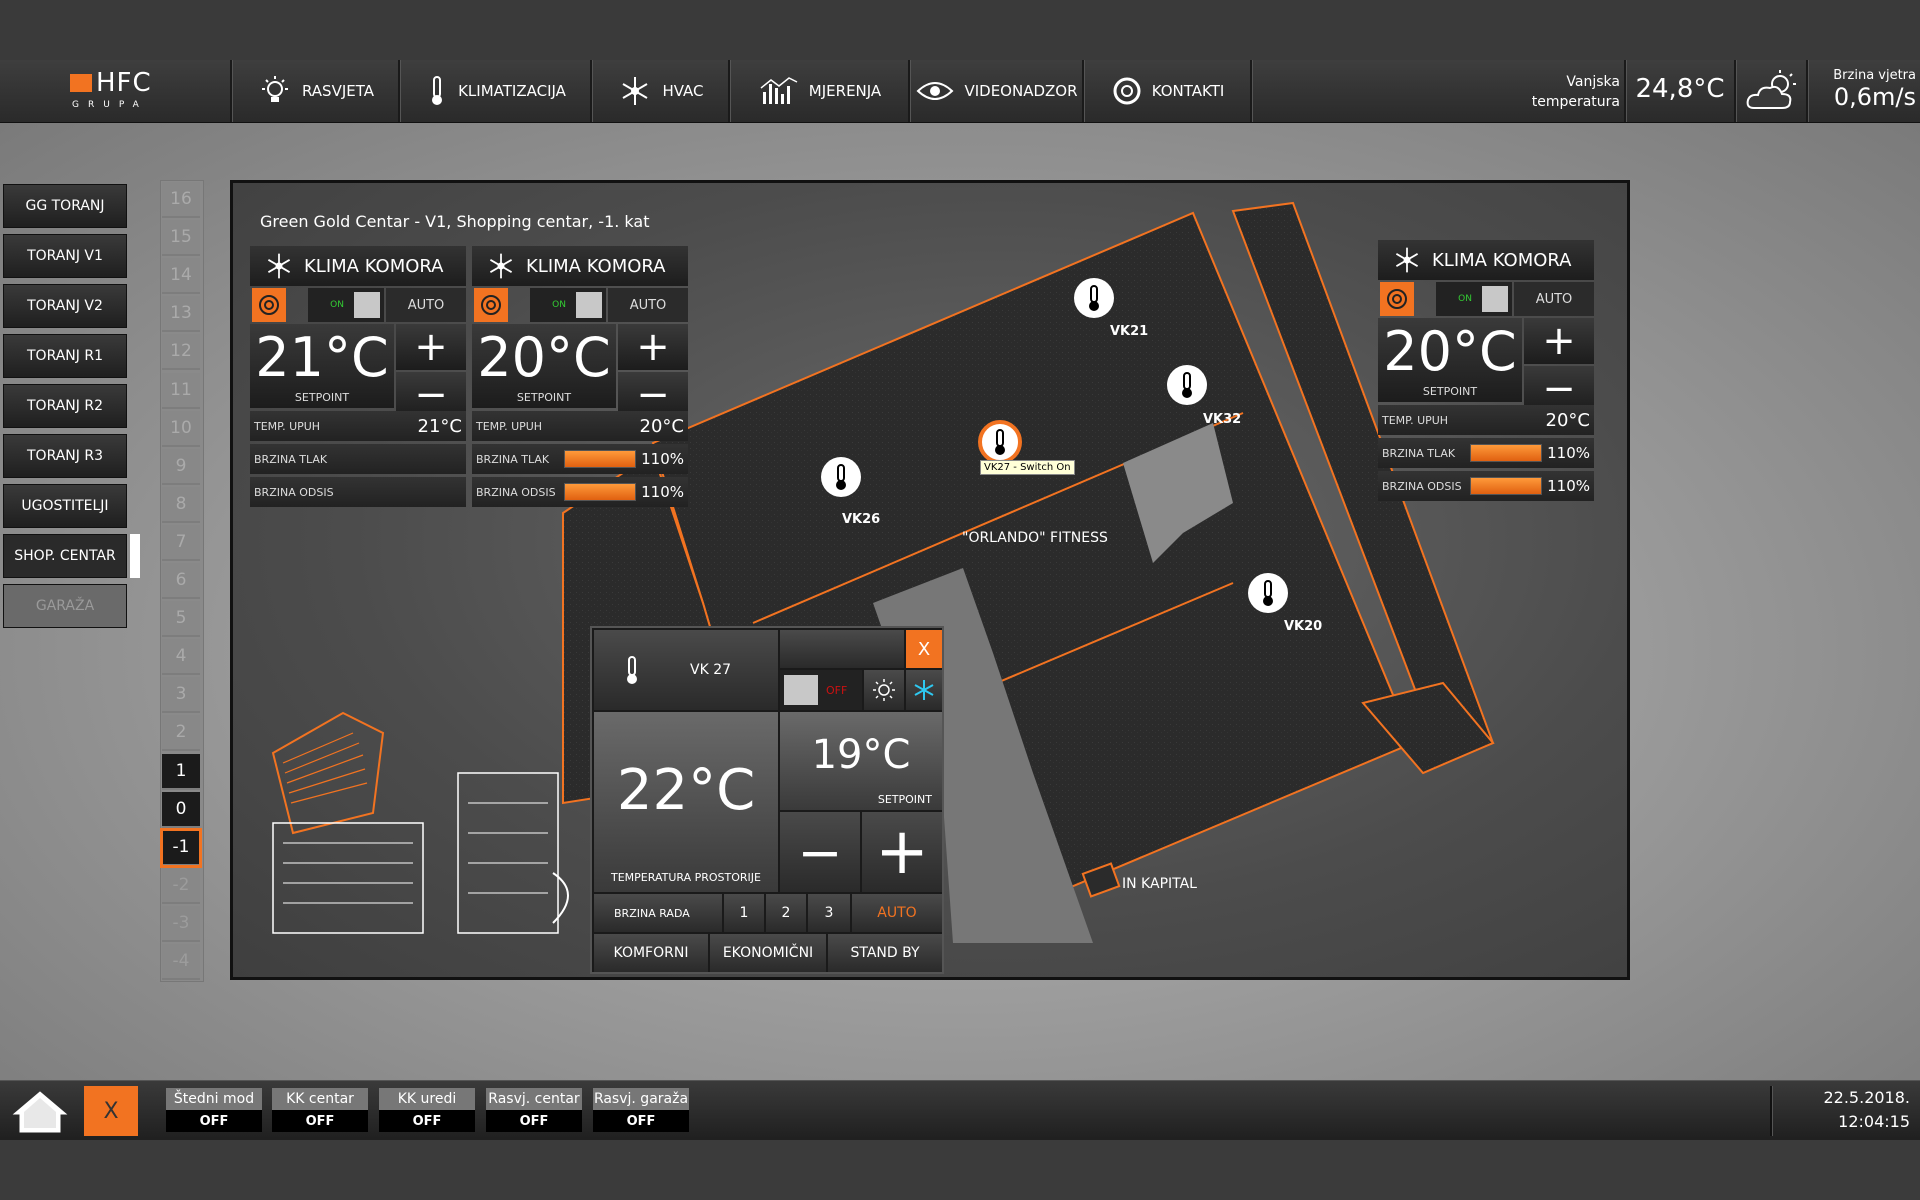  I want to click on top-strip, so click(960, 30).